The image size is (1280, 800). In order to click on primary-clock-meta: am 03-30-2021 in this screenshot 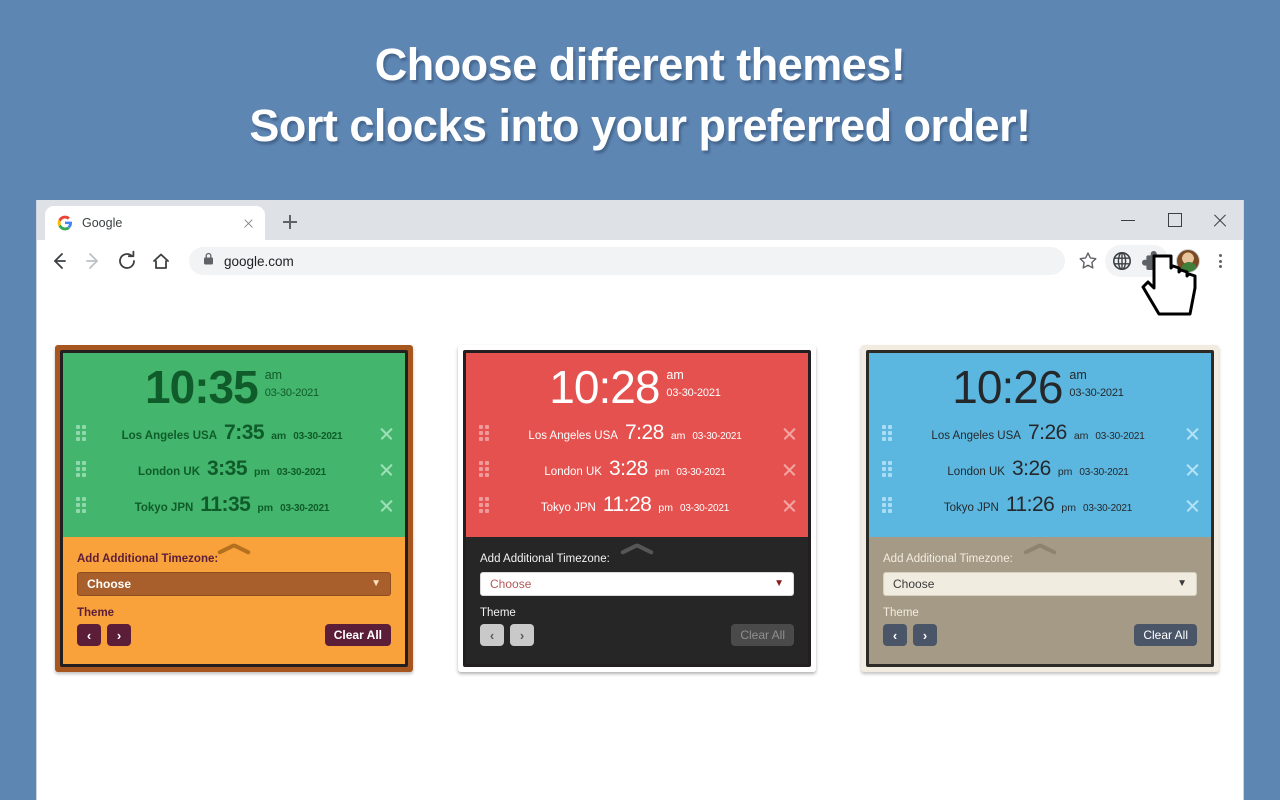, I will do `click(292, 382)`.